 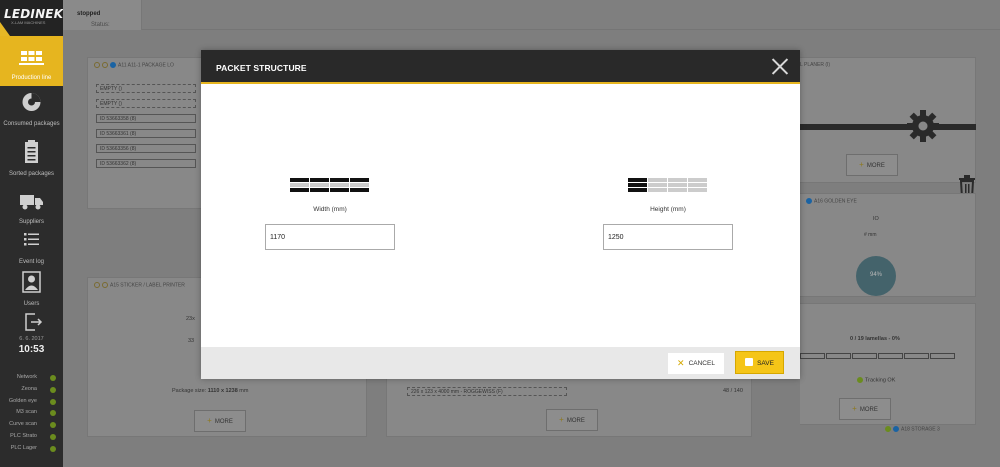 I want to click on package-box: 226 x 123 x 4000 mm - ROGGEWISS (F), so click(x=487, y=391).